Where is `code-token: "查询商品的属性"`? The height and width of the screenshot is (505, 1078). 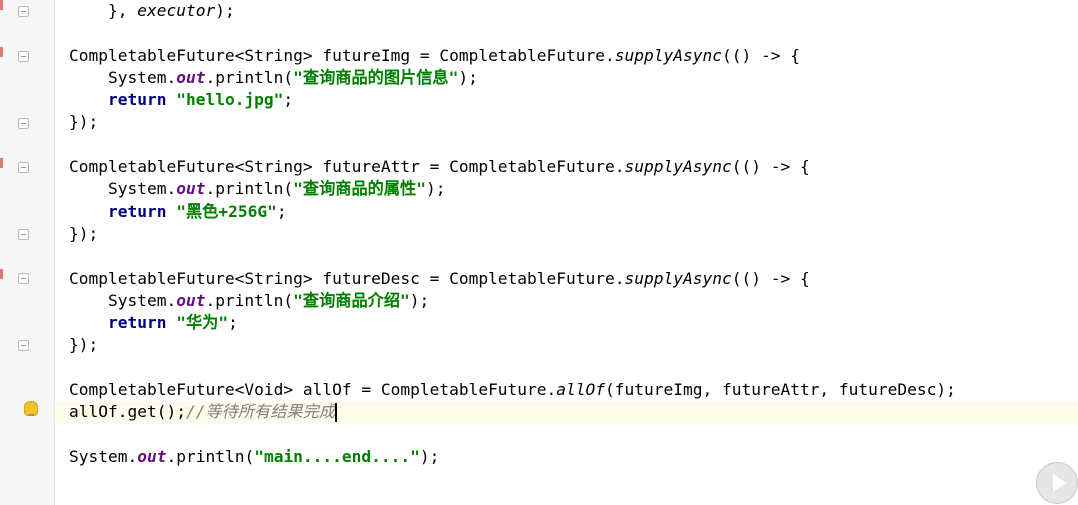 code-token: "查询商品的属性" is located at coordinates (359, 189).